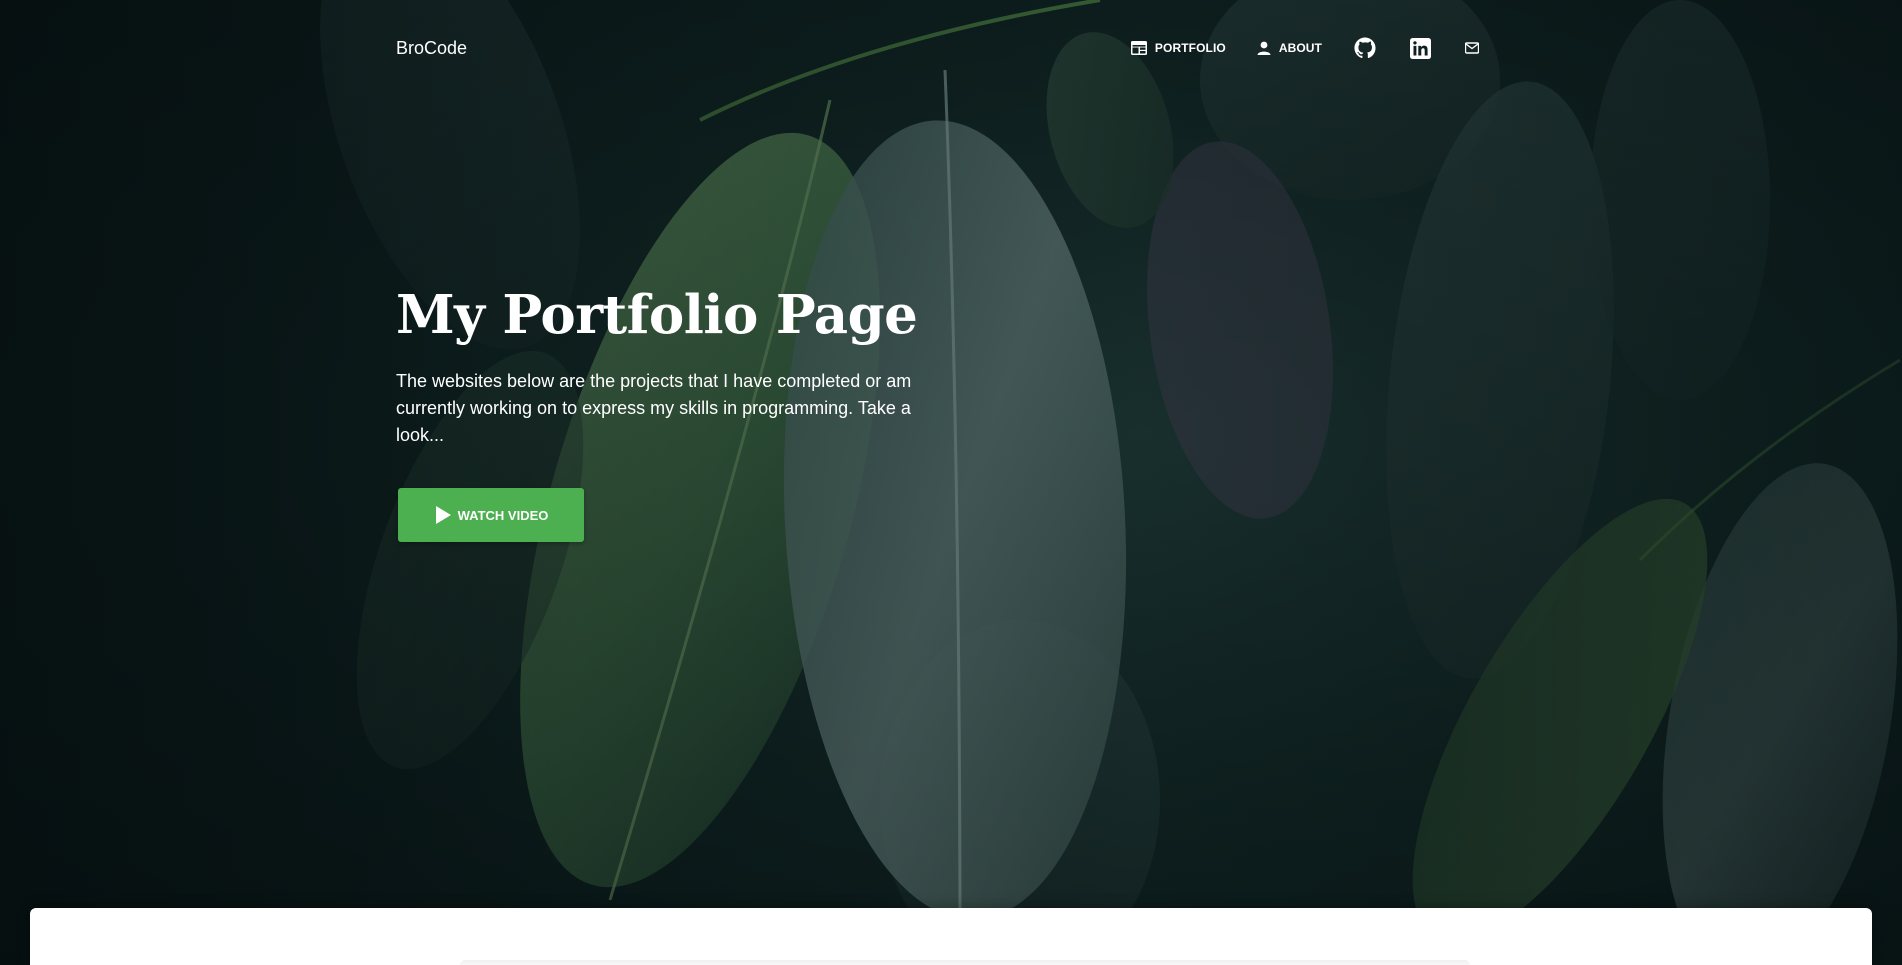 The width and height of the screenshot is (1902, 965). I want to click on dashboard-icon, so click(1139, 48).